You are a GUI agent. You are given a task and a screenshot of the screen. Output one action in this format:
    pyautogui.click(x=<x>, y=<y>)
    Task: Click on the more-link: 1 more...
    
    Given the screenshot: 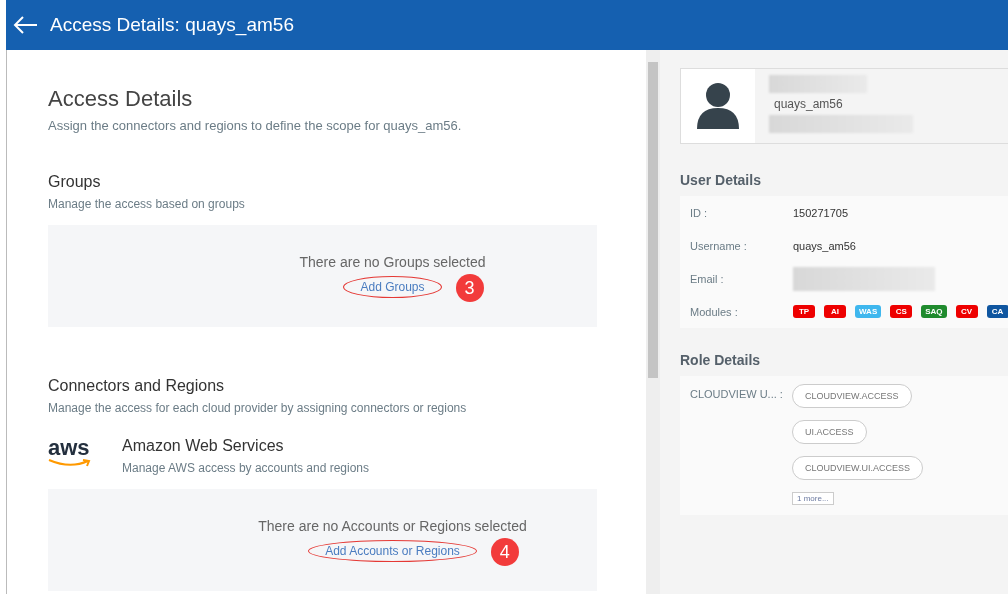 What is the action you would take?
    pyautogui.click(x=813, y=498)
    